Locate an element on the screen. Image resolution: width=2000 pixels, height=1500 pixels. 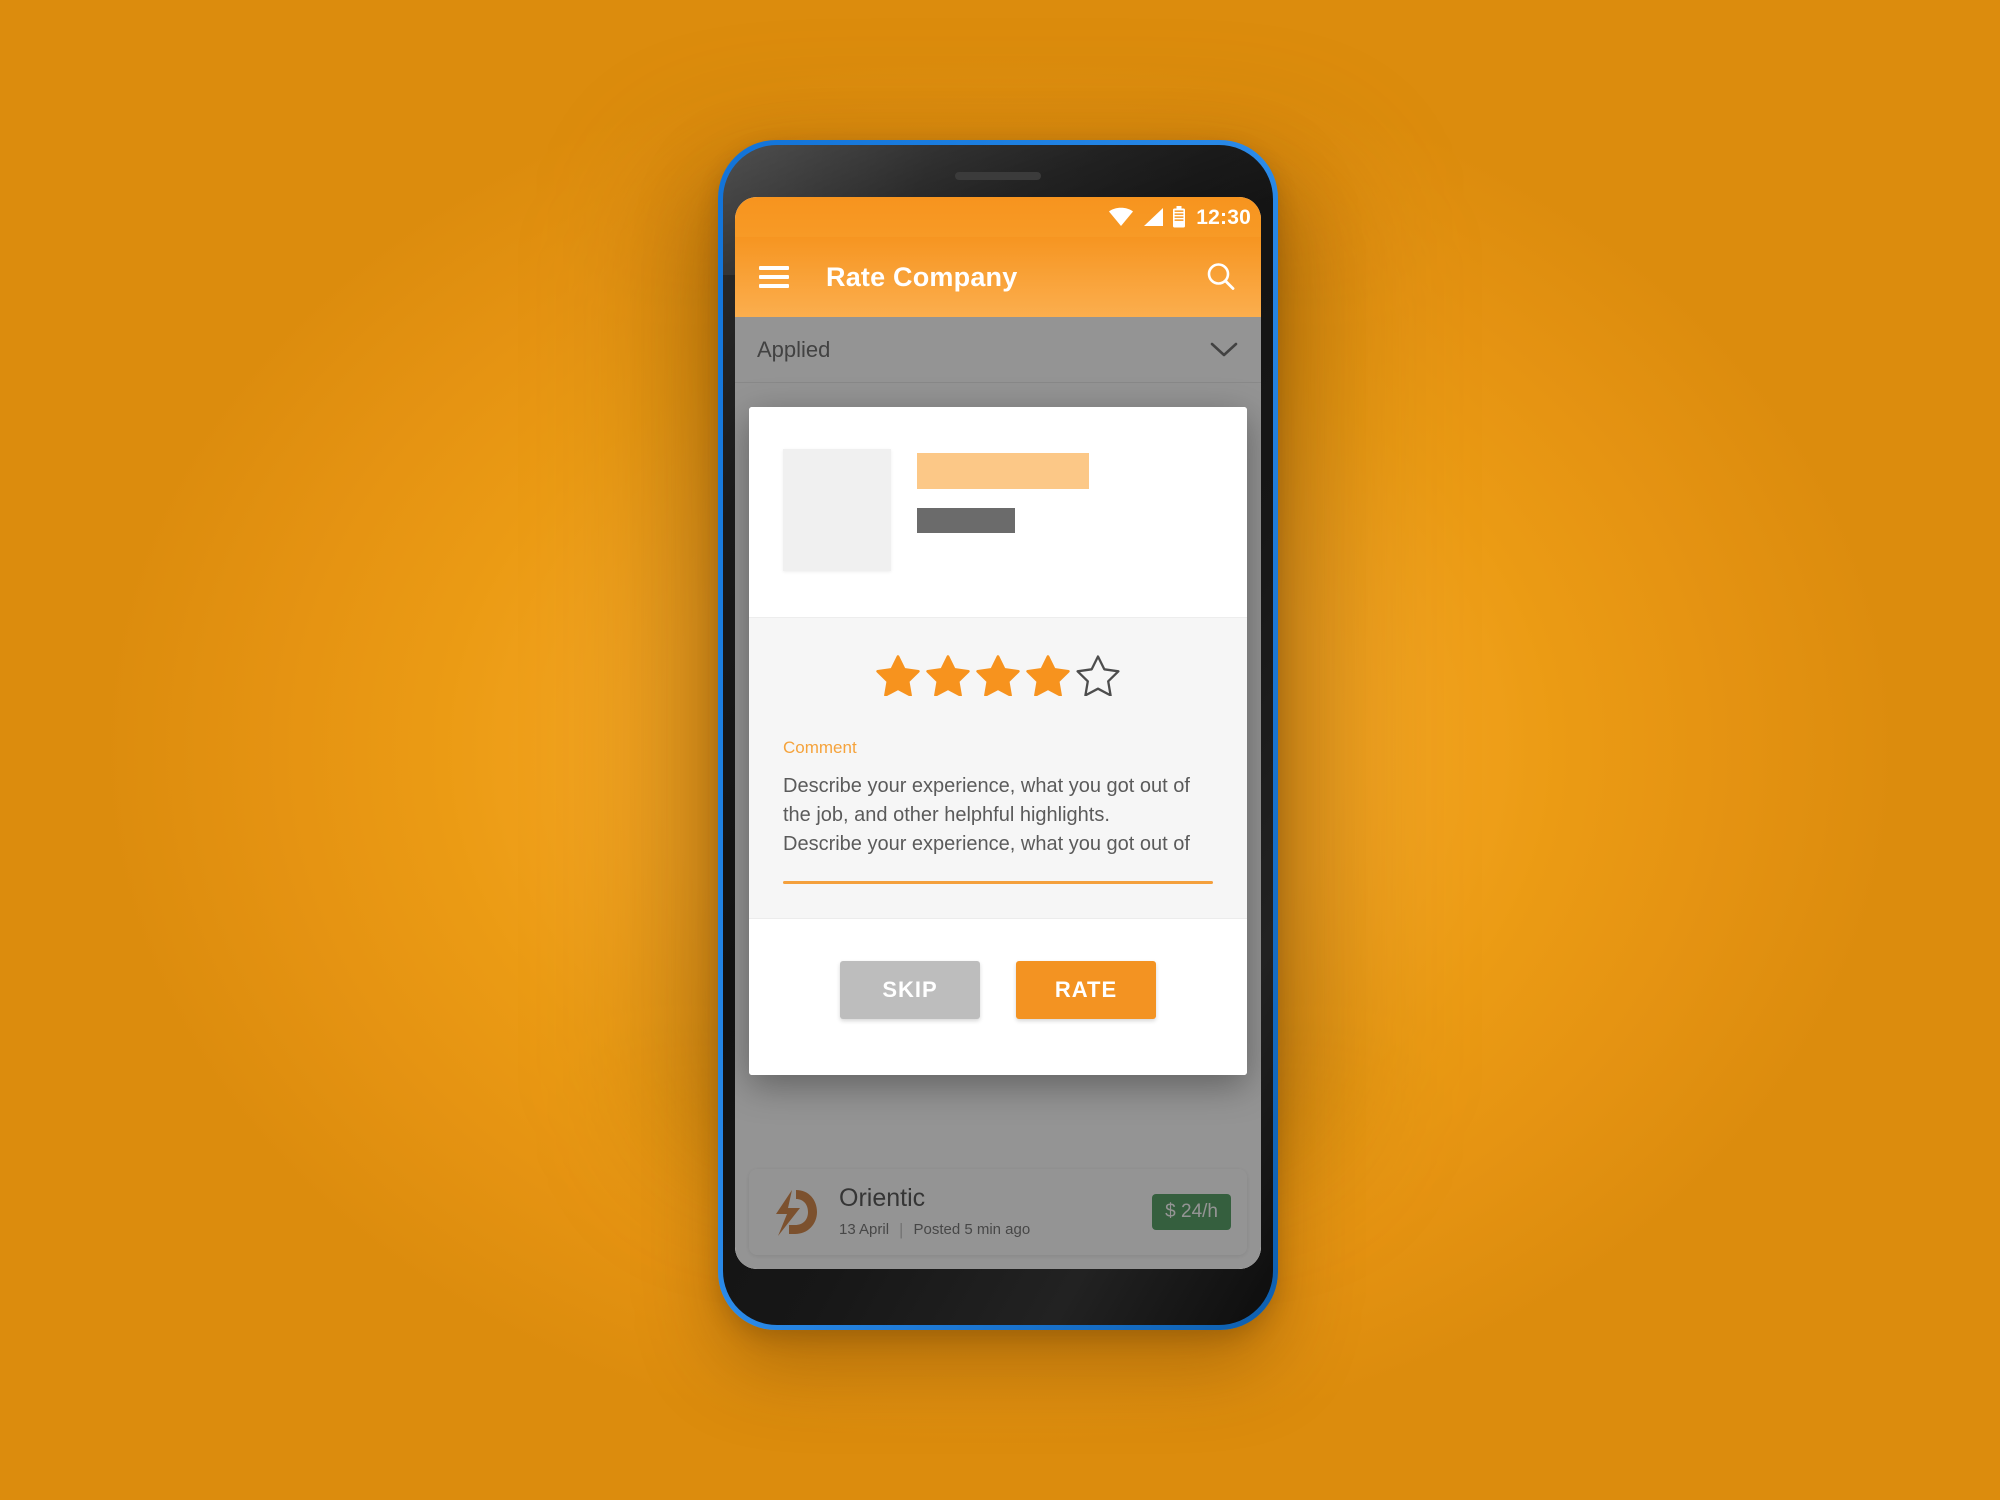
dialog-header is located at coordinates (998, 512).